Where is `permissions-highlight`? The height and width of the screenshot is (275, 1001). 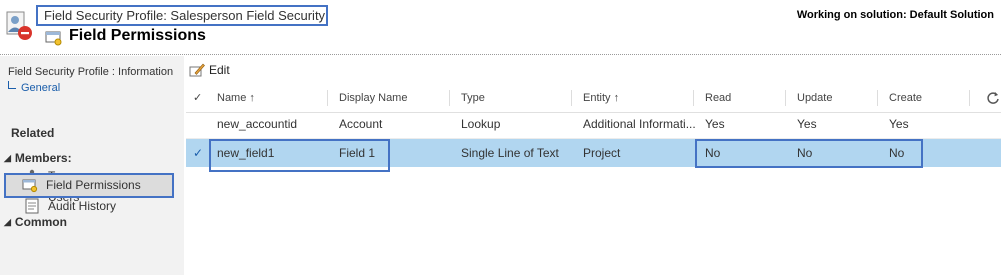 permissions-highlight is located at coordinates (809, 153).